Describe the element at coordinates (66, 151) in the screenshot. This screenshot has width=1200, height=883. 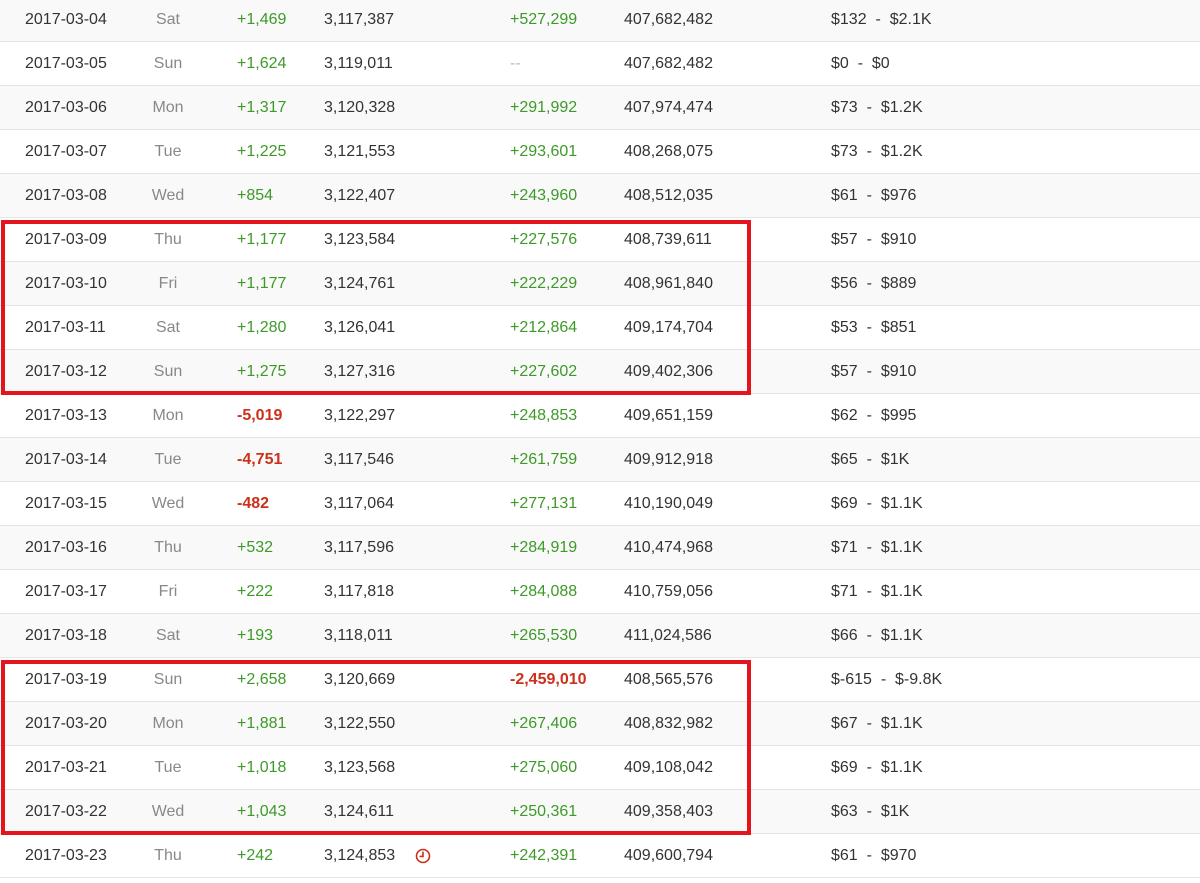
I see `date-cell: 2017-03-07` at that location.